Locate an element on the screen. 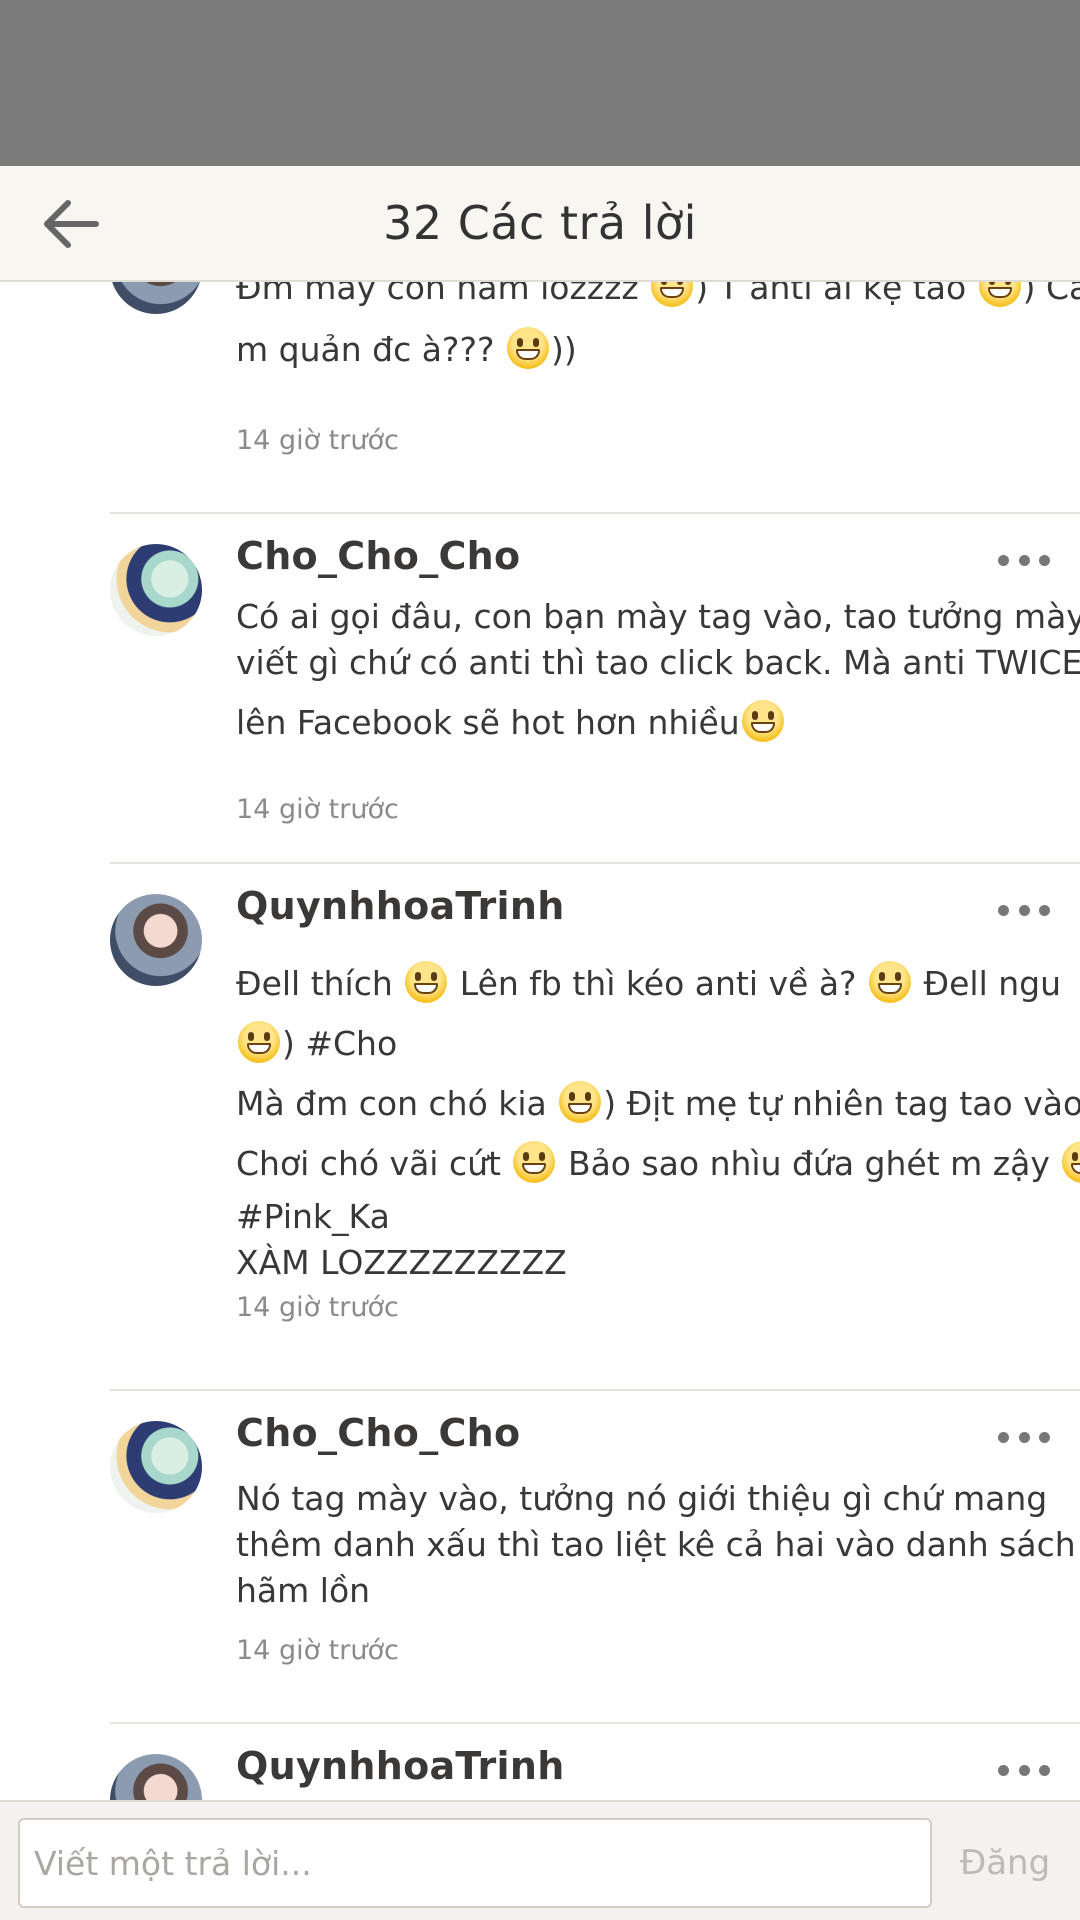 This screenshot has height=1920, width=1080. comment-text-segment: ) T anti ai kệ tao is located at coordinates (836, 294).